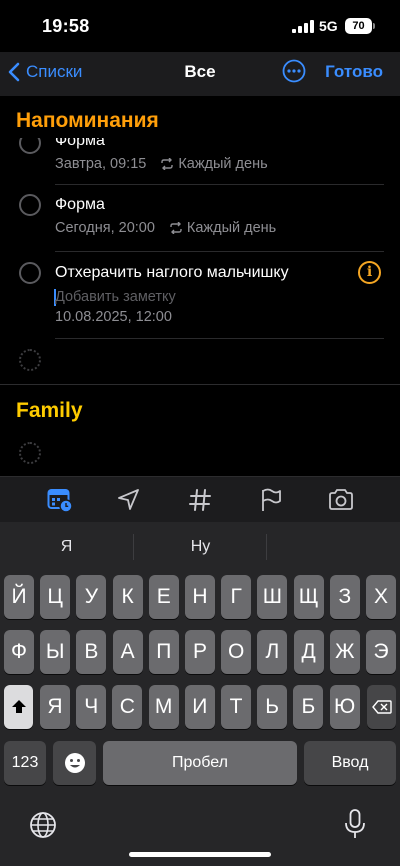  I want to click on letter-key: Д, so click(308, 652).